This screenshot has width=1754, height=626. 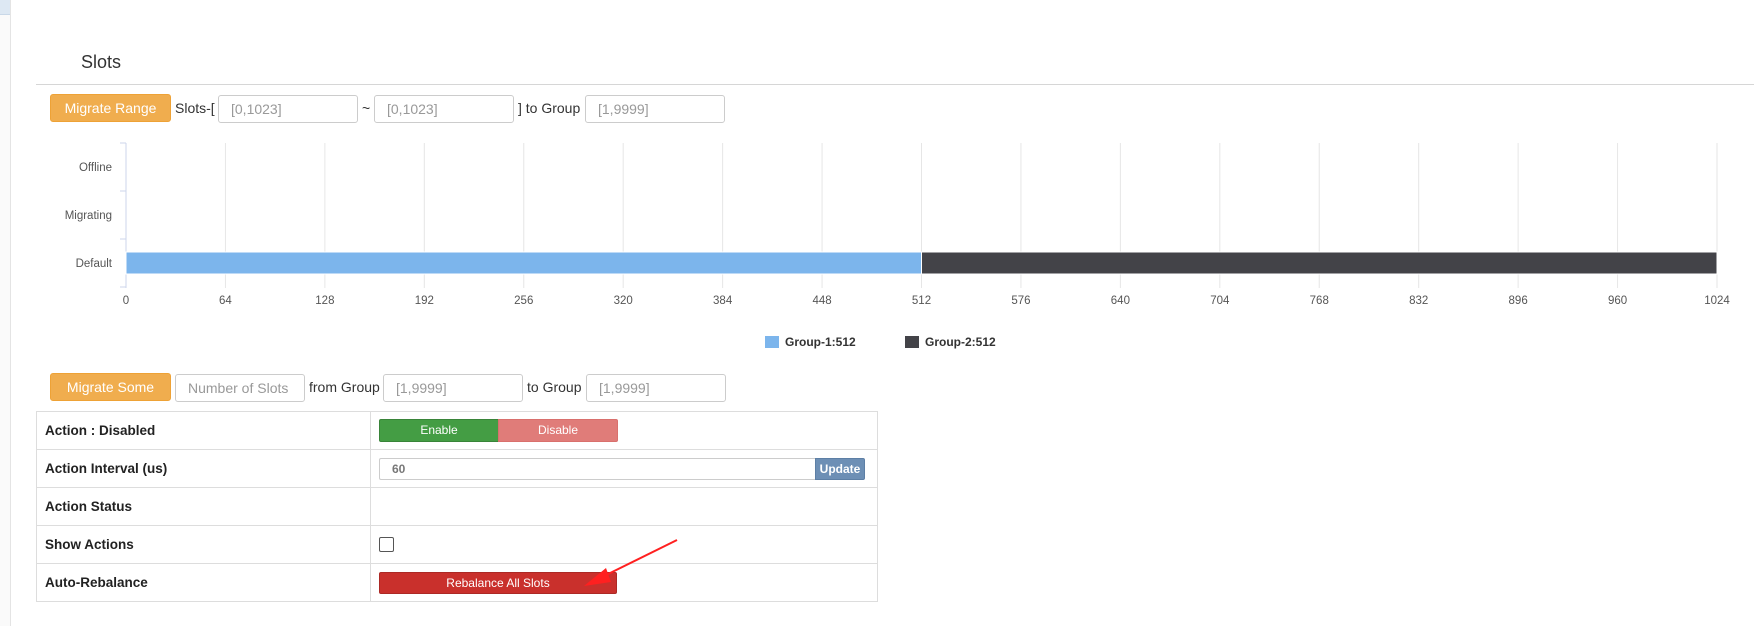 What do you see at coordinates (624, 582) in the screenshot?
I see `rebalance-cell: Rebalance All Slots` at bounding box center [624, 582].